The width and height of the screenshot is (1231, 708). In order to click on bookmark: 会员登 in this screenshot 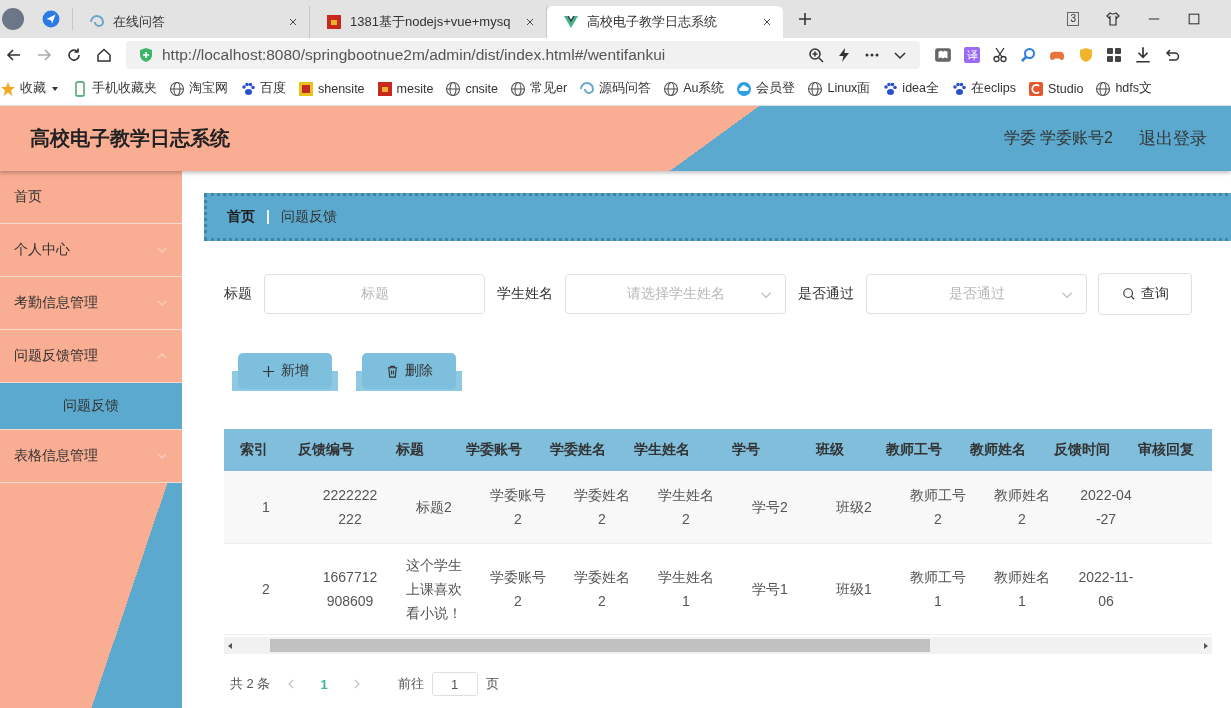, I will do `click(776, 88)`.